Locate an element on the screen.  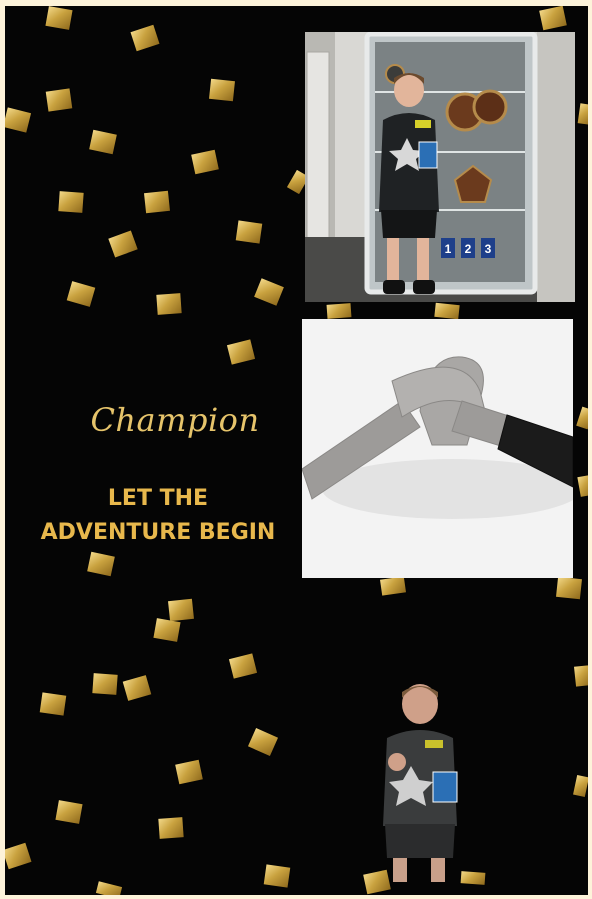
grey-belt-photo is located at coordinates (437, 448).